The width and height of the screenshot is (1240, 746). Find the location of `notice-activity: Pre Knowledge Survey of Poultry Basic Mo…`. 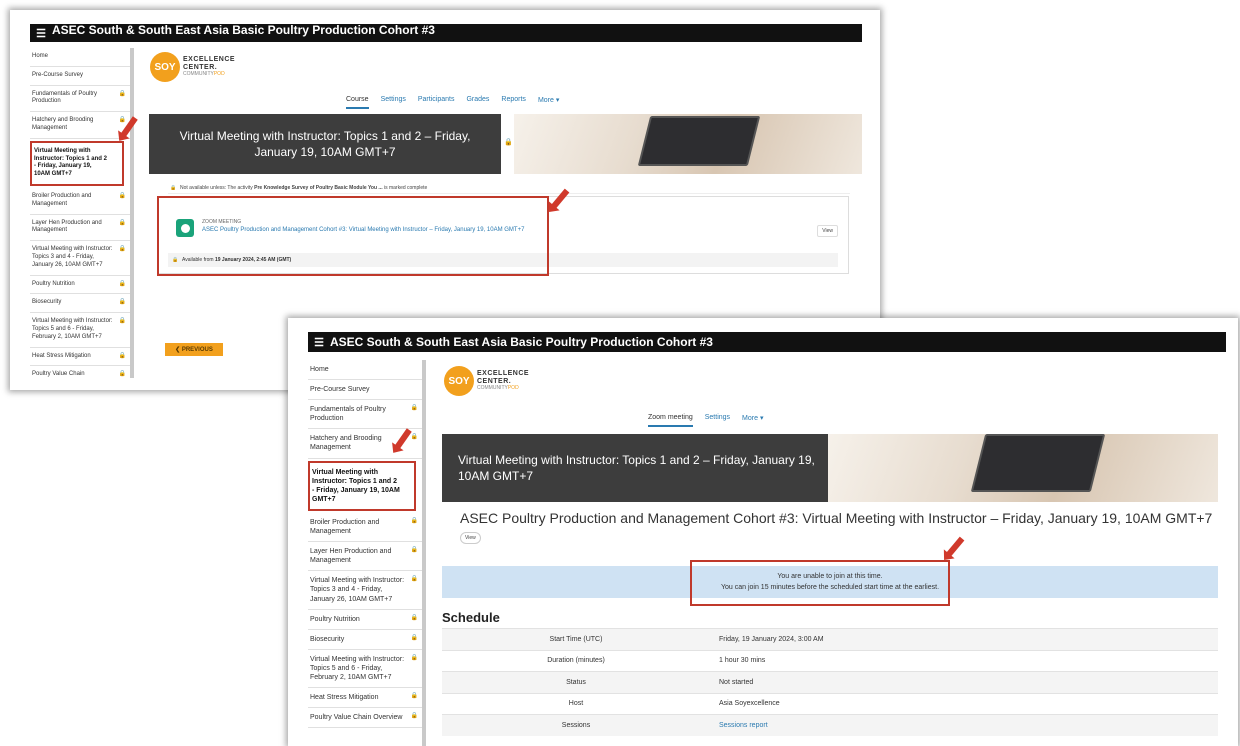

notice-activity: Pre Knowledge Survey of Poultry Basic Mo… is located at coordinates (318, 188).